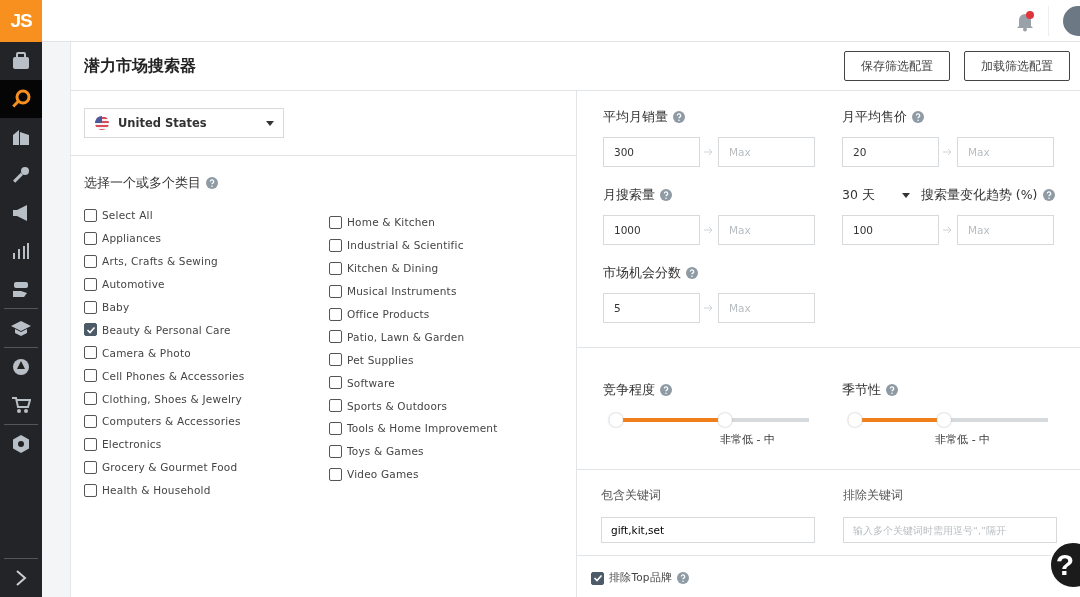 The image size is (1080, 597). Describe the element at coordinates (642, 273) in the screenshot. I see `filter-label: 市场机会分数` at that location.